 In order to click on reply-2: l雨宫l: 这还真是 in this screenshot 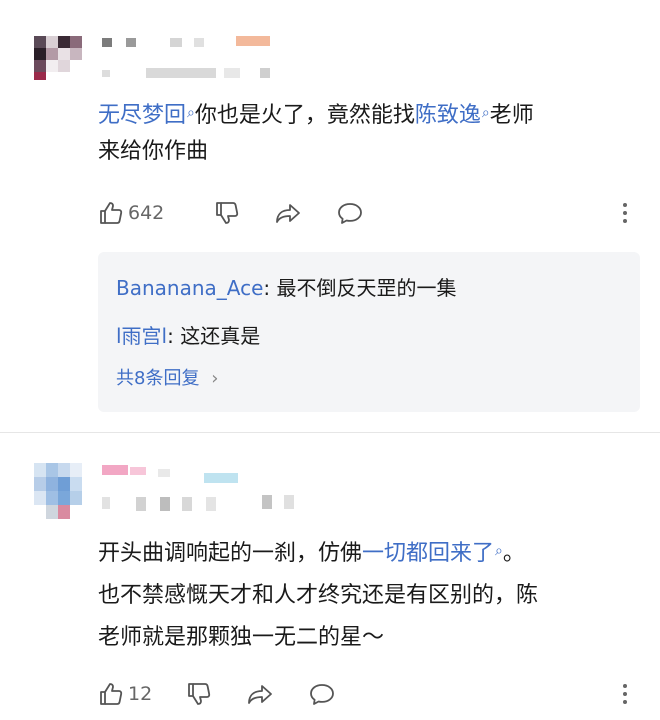, I will do `click(188, 334)`.